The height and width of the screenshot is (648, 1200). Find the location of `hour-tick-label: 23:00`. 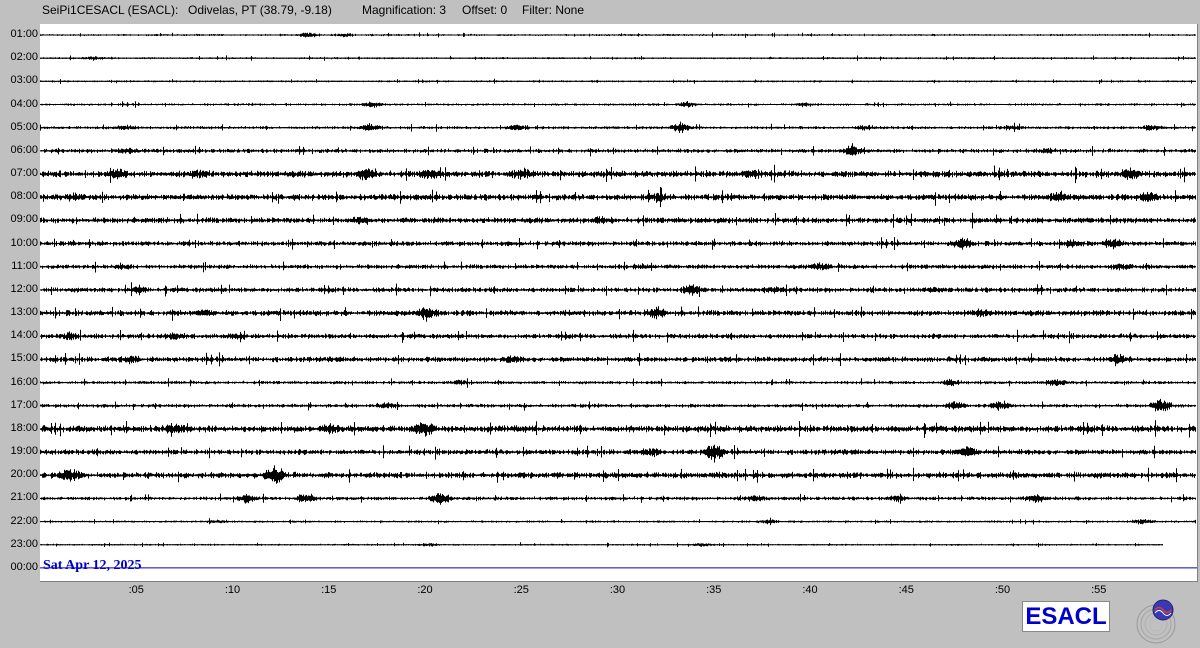

hour-tick-label: 23:00 is located at coordinates (24, 543).